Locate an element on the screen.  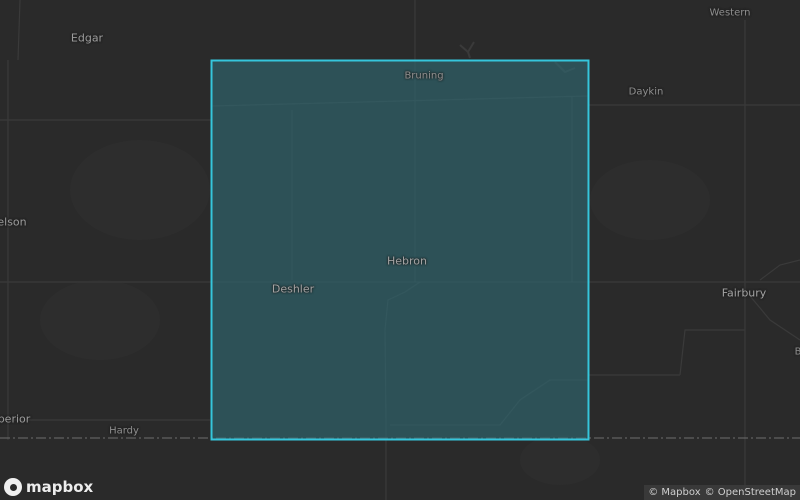
attribution: © Mapbox © OpenStreetMap is located at coordinates (722, 492).